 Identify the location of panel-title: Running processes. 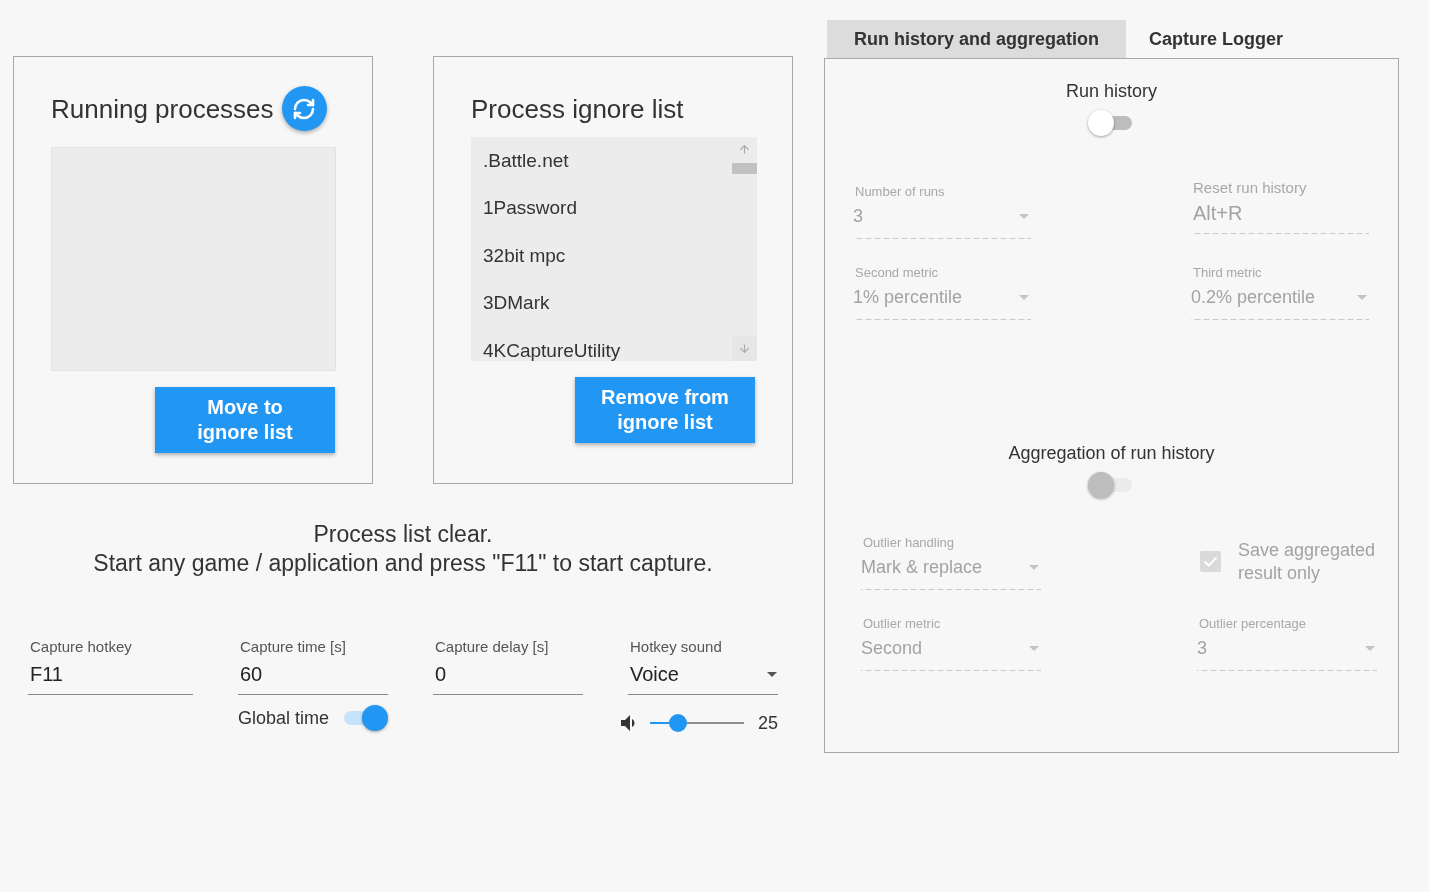
(162, 108).